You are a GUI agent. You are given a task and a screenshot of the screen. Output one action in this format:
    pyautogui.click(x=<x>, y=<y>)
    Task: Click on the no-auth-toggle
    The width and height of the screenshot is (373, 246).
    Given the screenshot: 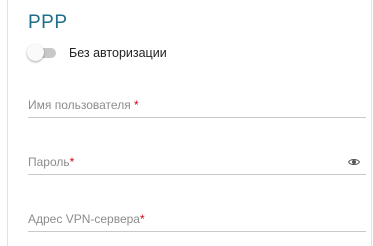 What is the action you would take?
    pyautogui.click(x=42, y=53)
    